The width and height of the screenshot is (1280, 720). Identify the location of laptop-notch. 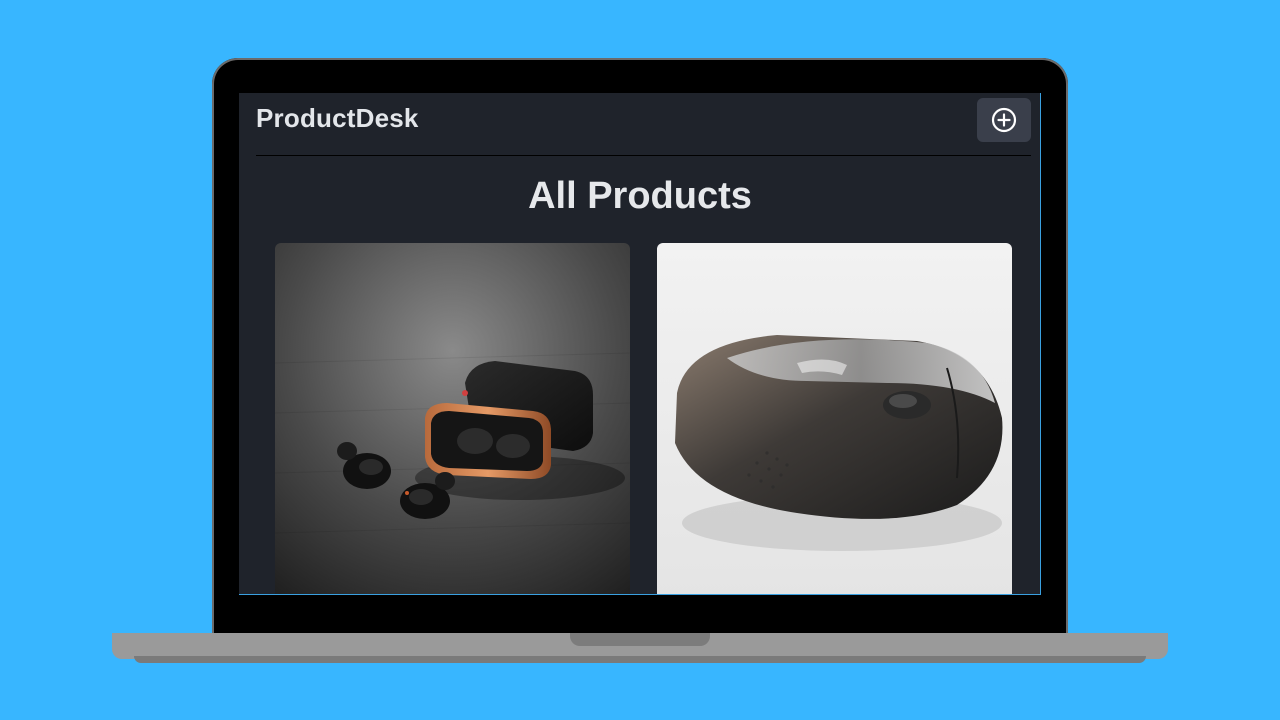
(640, 639).